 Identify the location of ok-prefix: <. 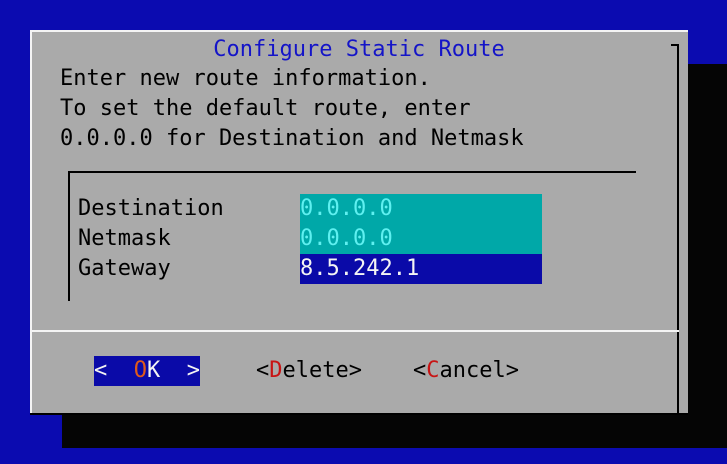
(114, 370).